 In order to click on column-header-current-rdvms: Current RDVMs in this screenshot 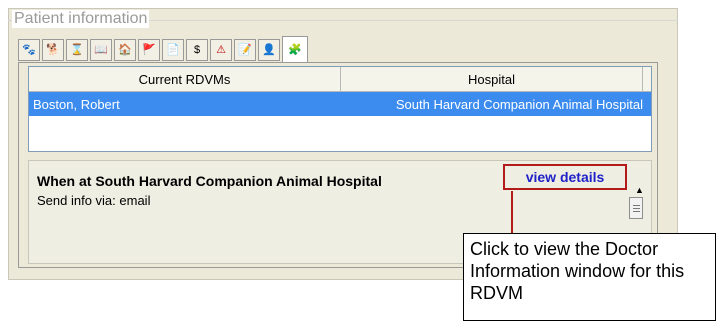, I will do `click(185, 79)`.